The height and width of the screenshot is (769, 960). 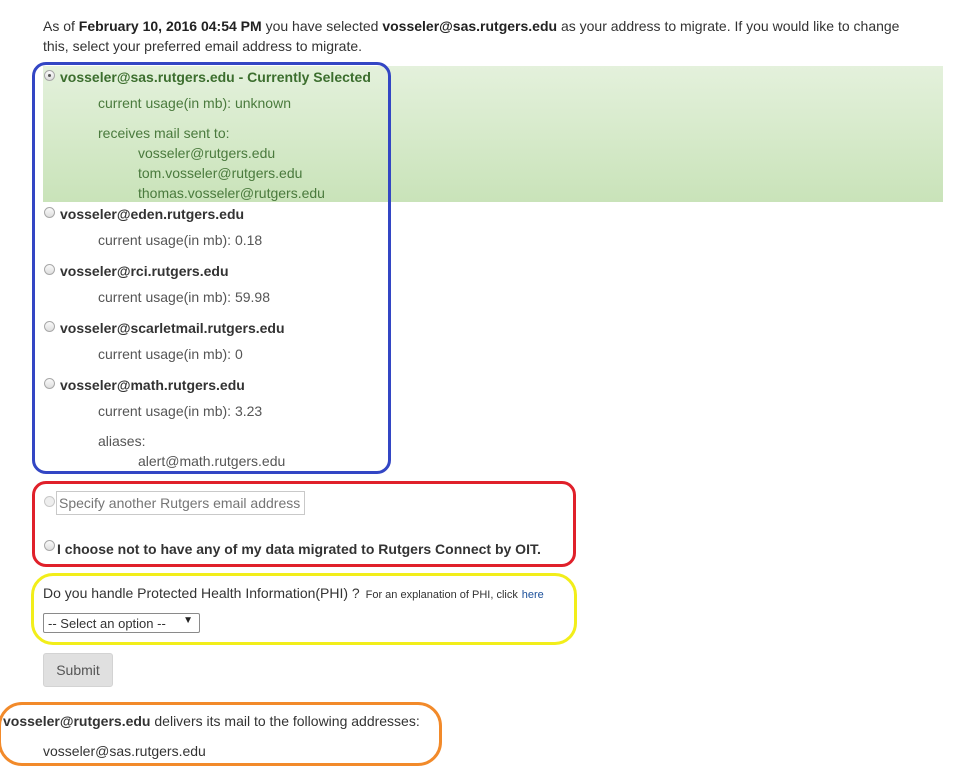 What do you see at coordinates (78, 670) in the screenshot?
I see `submit-button: Submit` at bounding box center [78, 670].